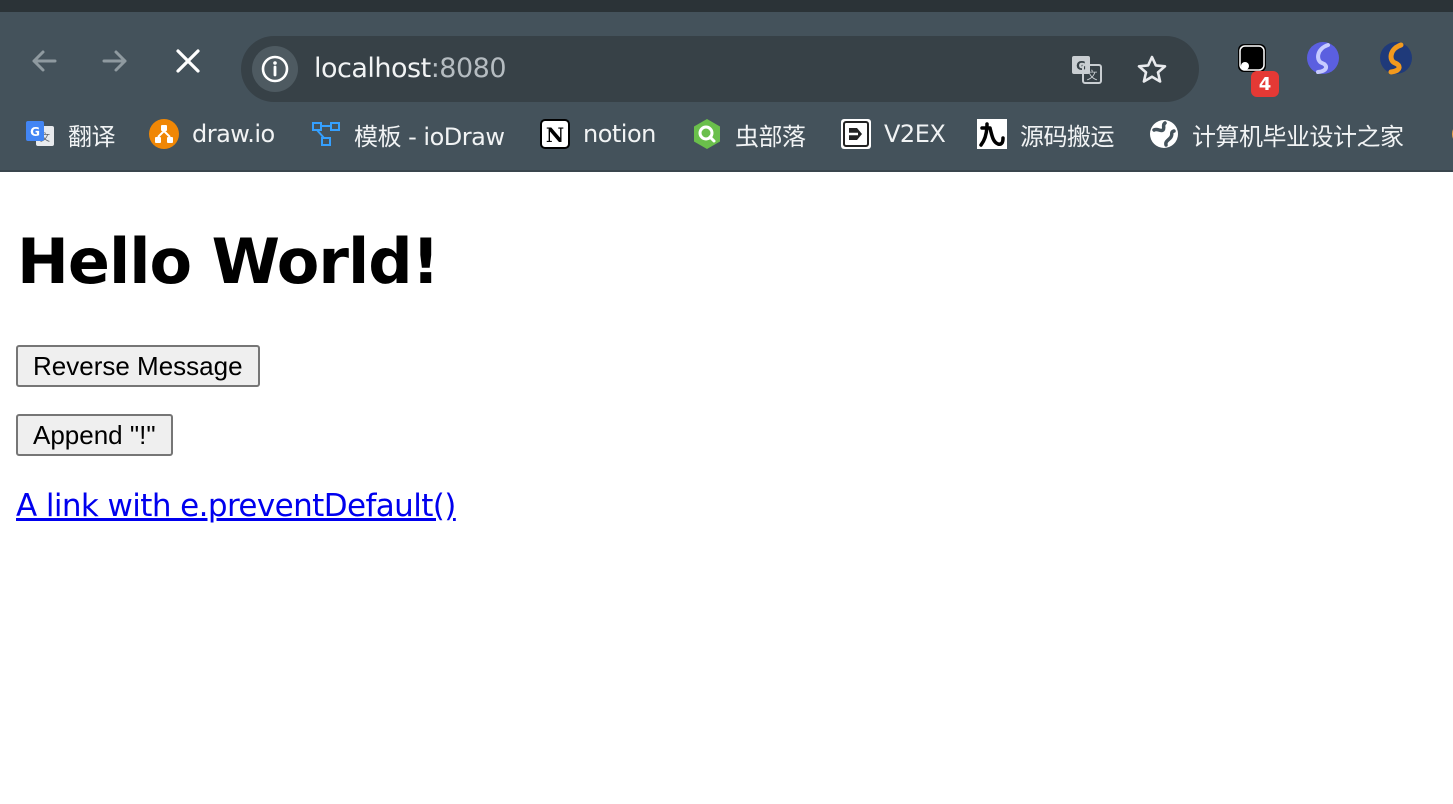 The height and width of the screenshot is (804, 1453). What do you see at coordinates (856, 134) in the screenshot?
I see `v2ex-icon` at bounding box center [856, 134].